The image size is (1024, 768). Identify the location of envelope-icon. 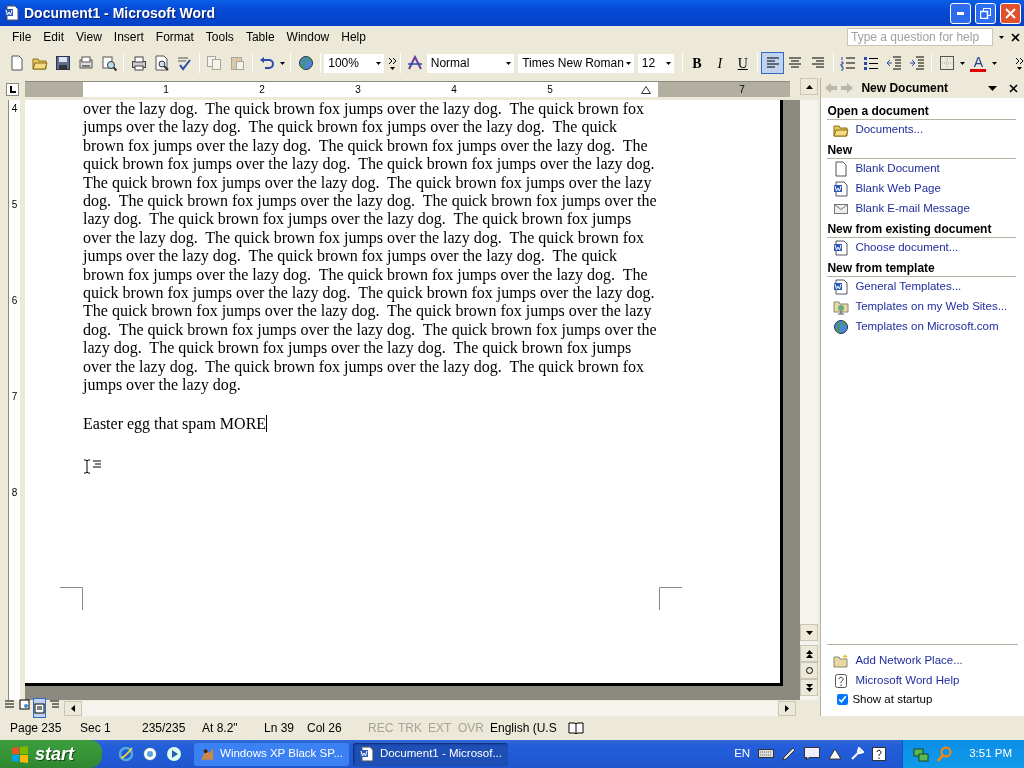
(841, 209).